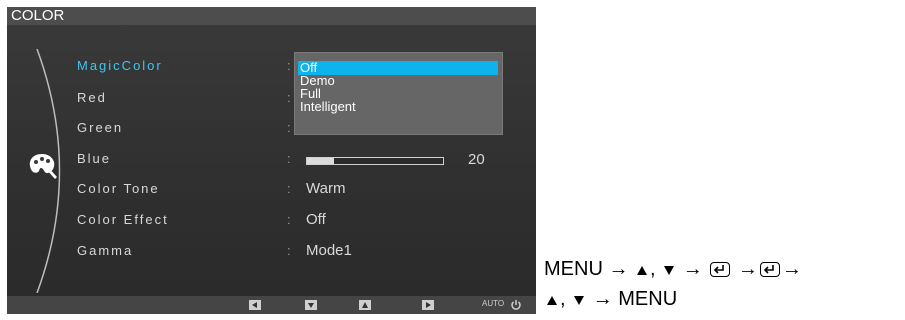 The image size is (905, 320). Describe the element at coordinates (375, 161) in the screenshot. I see `blue-level-bar` at that location.